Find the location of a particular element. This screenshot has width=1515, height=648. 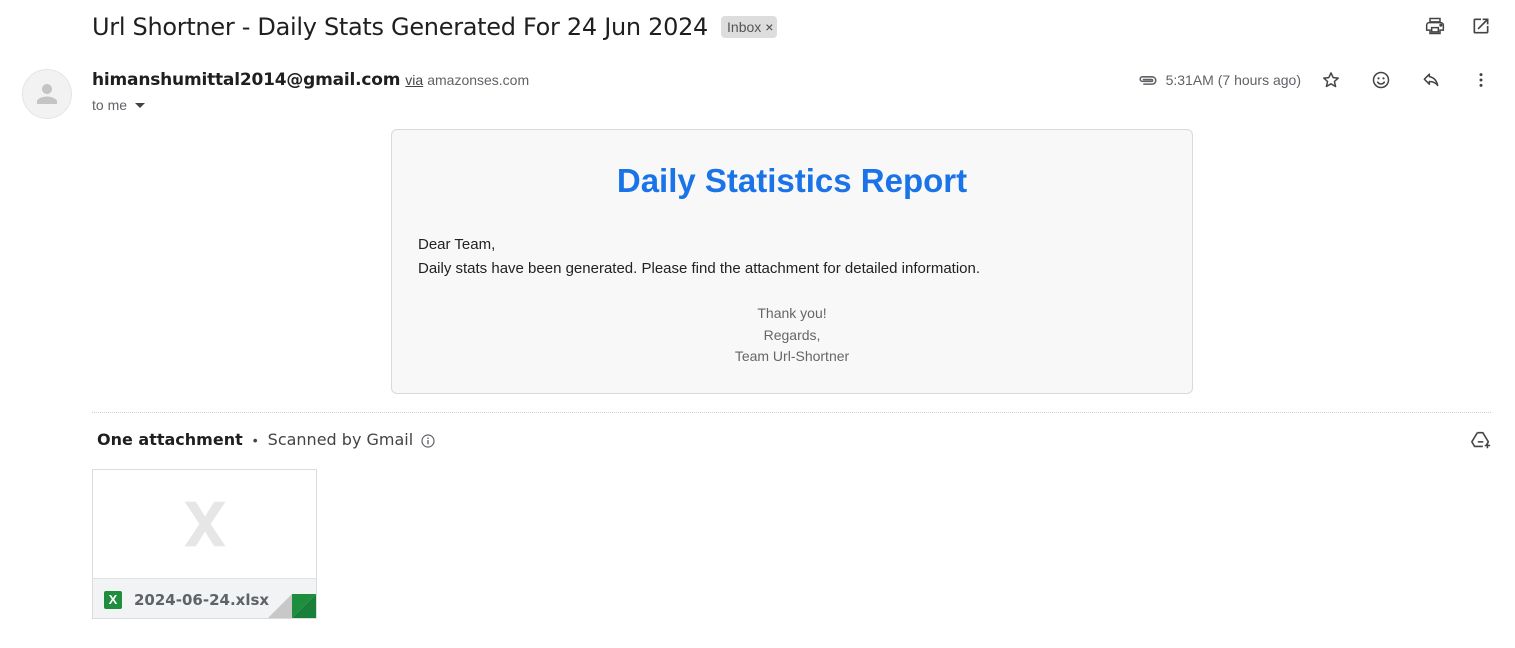

spreadsheet-x-icon is located at coordinates (204, 524).